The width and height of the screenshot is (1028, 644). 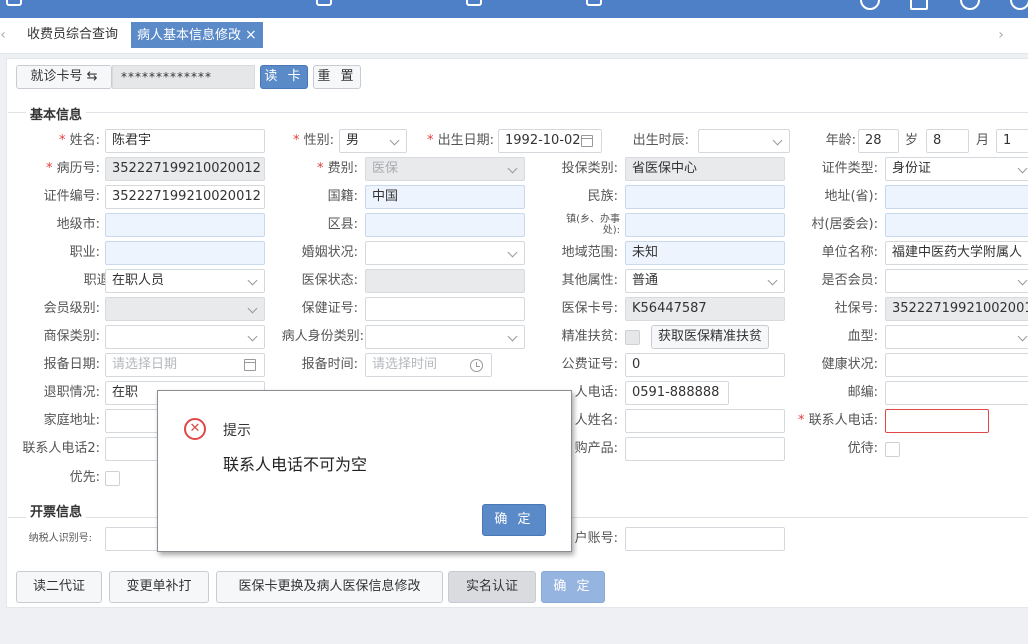 What do you see at coordinates (744, 141) in the screenshot?
I see `birthtime-select` at bounding box center [744, 141].